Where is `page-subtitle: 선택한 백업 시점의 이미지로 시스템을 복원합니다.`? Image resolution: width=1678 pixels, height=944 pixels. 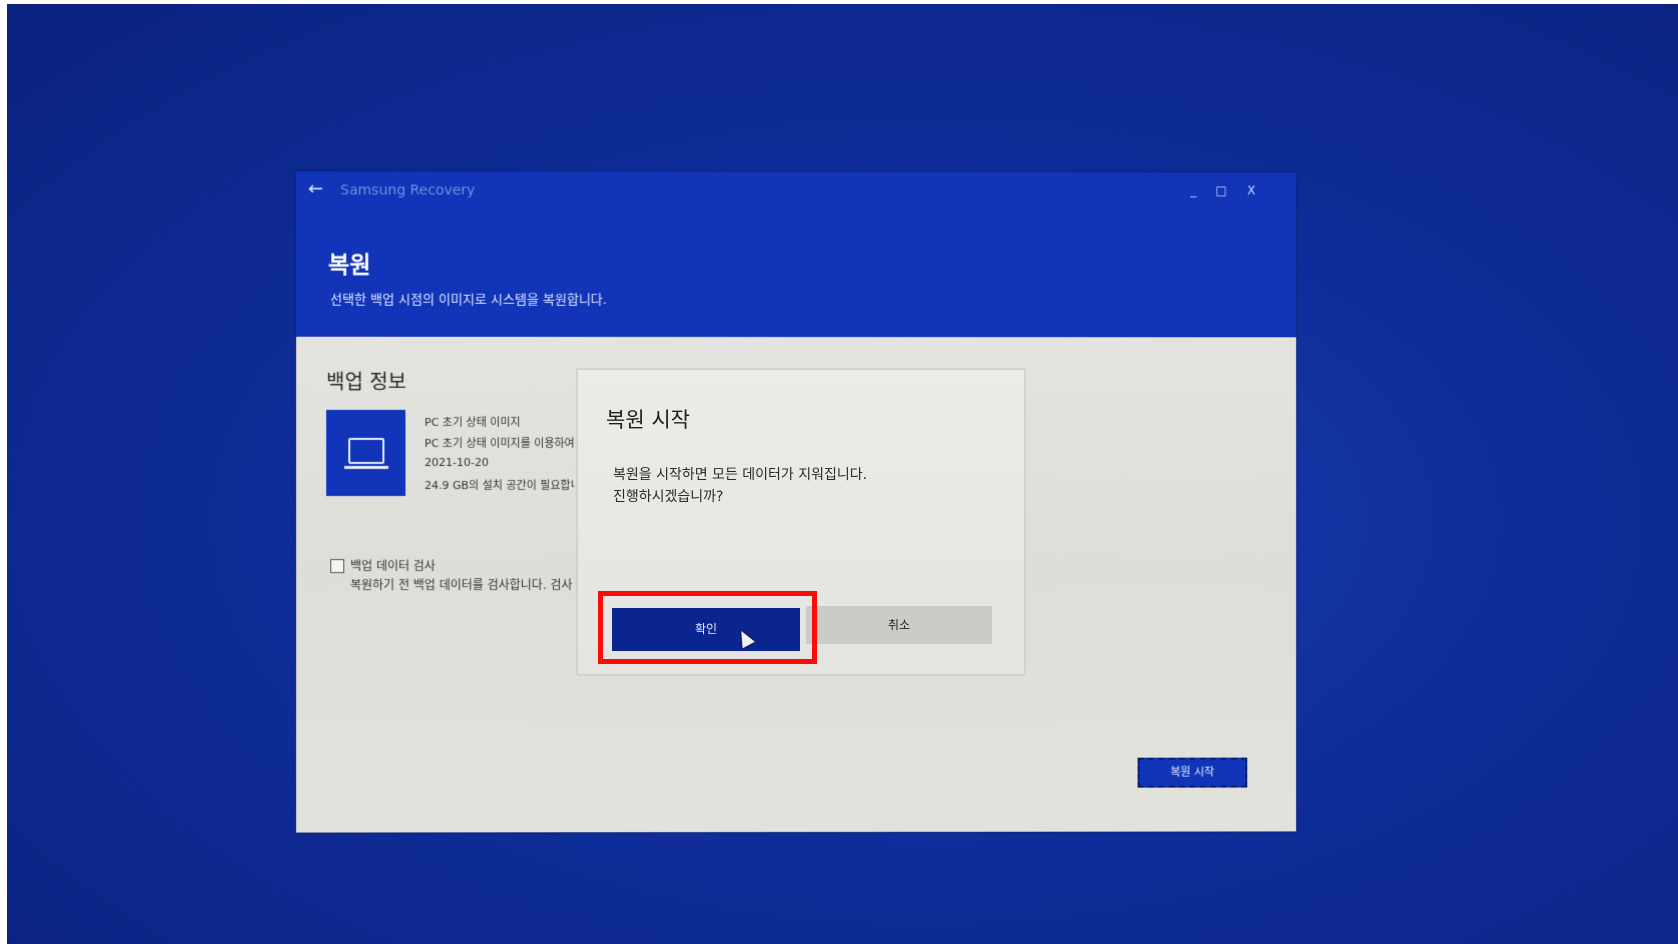
page-subtitle: 선택한 백업 시점의 이미지로 시스템을 복원합니다. is located at coordinates (468, 300).